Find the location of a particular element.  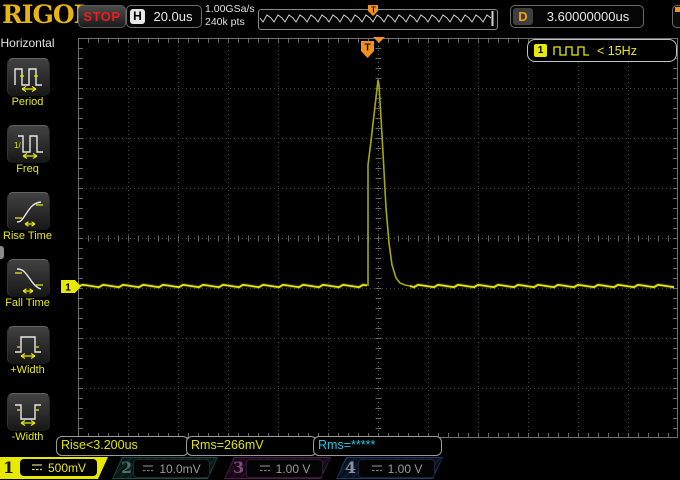

rise-time-icon is located at coordinates (28, 213).